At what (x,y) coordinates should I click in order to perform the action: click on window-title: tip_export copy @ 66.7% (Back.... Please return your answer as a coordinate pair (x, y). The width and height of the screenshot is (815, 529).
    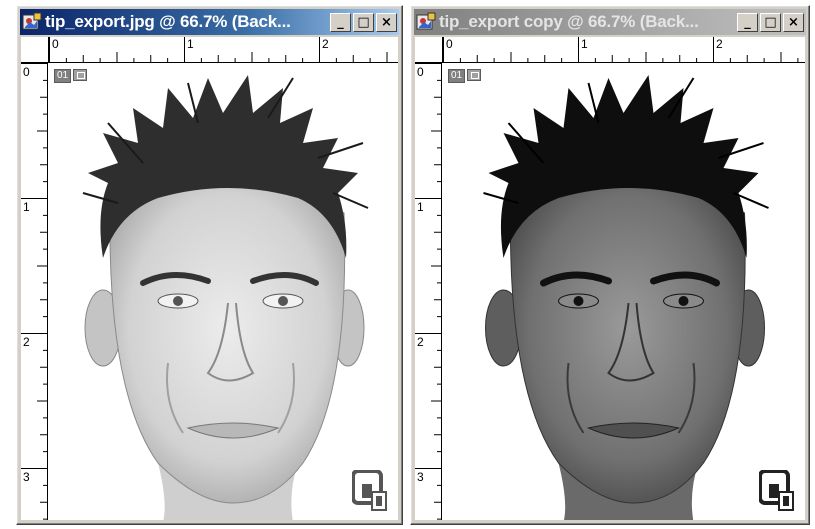
    Looking at the image, I should click on (569, 21).